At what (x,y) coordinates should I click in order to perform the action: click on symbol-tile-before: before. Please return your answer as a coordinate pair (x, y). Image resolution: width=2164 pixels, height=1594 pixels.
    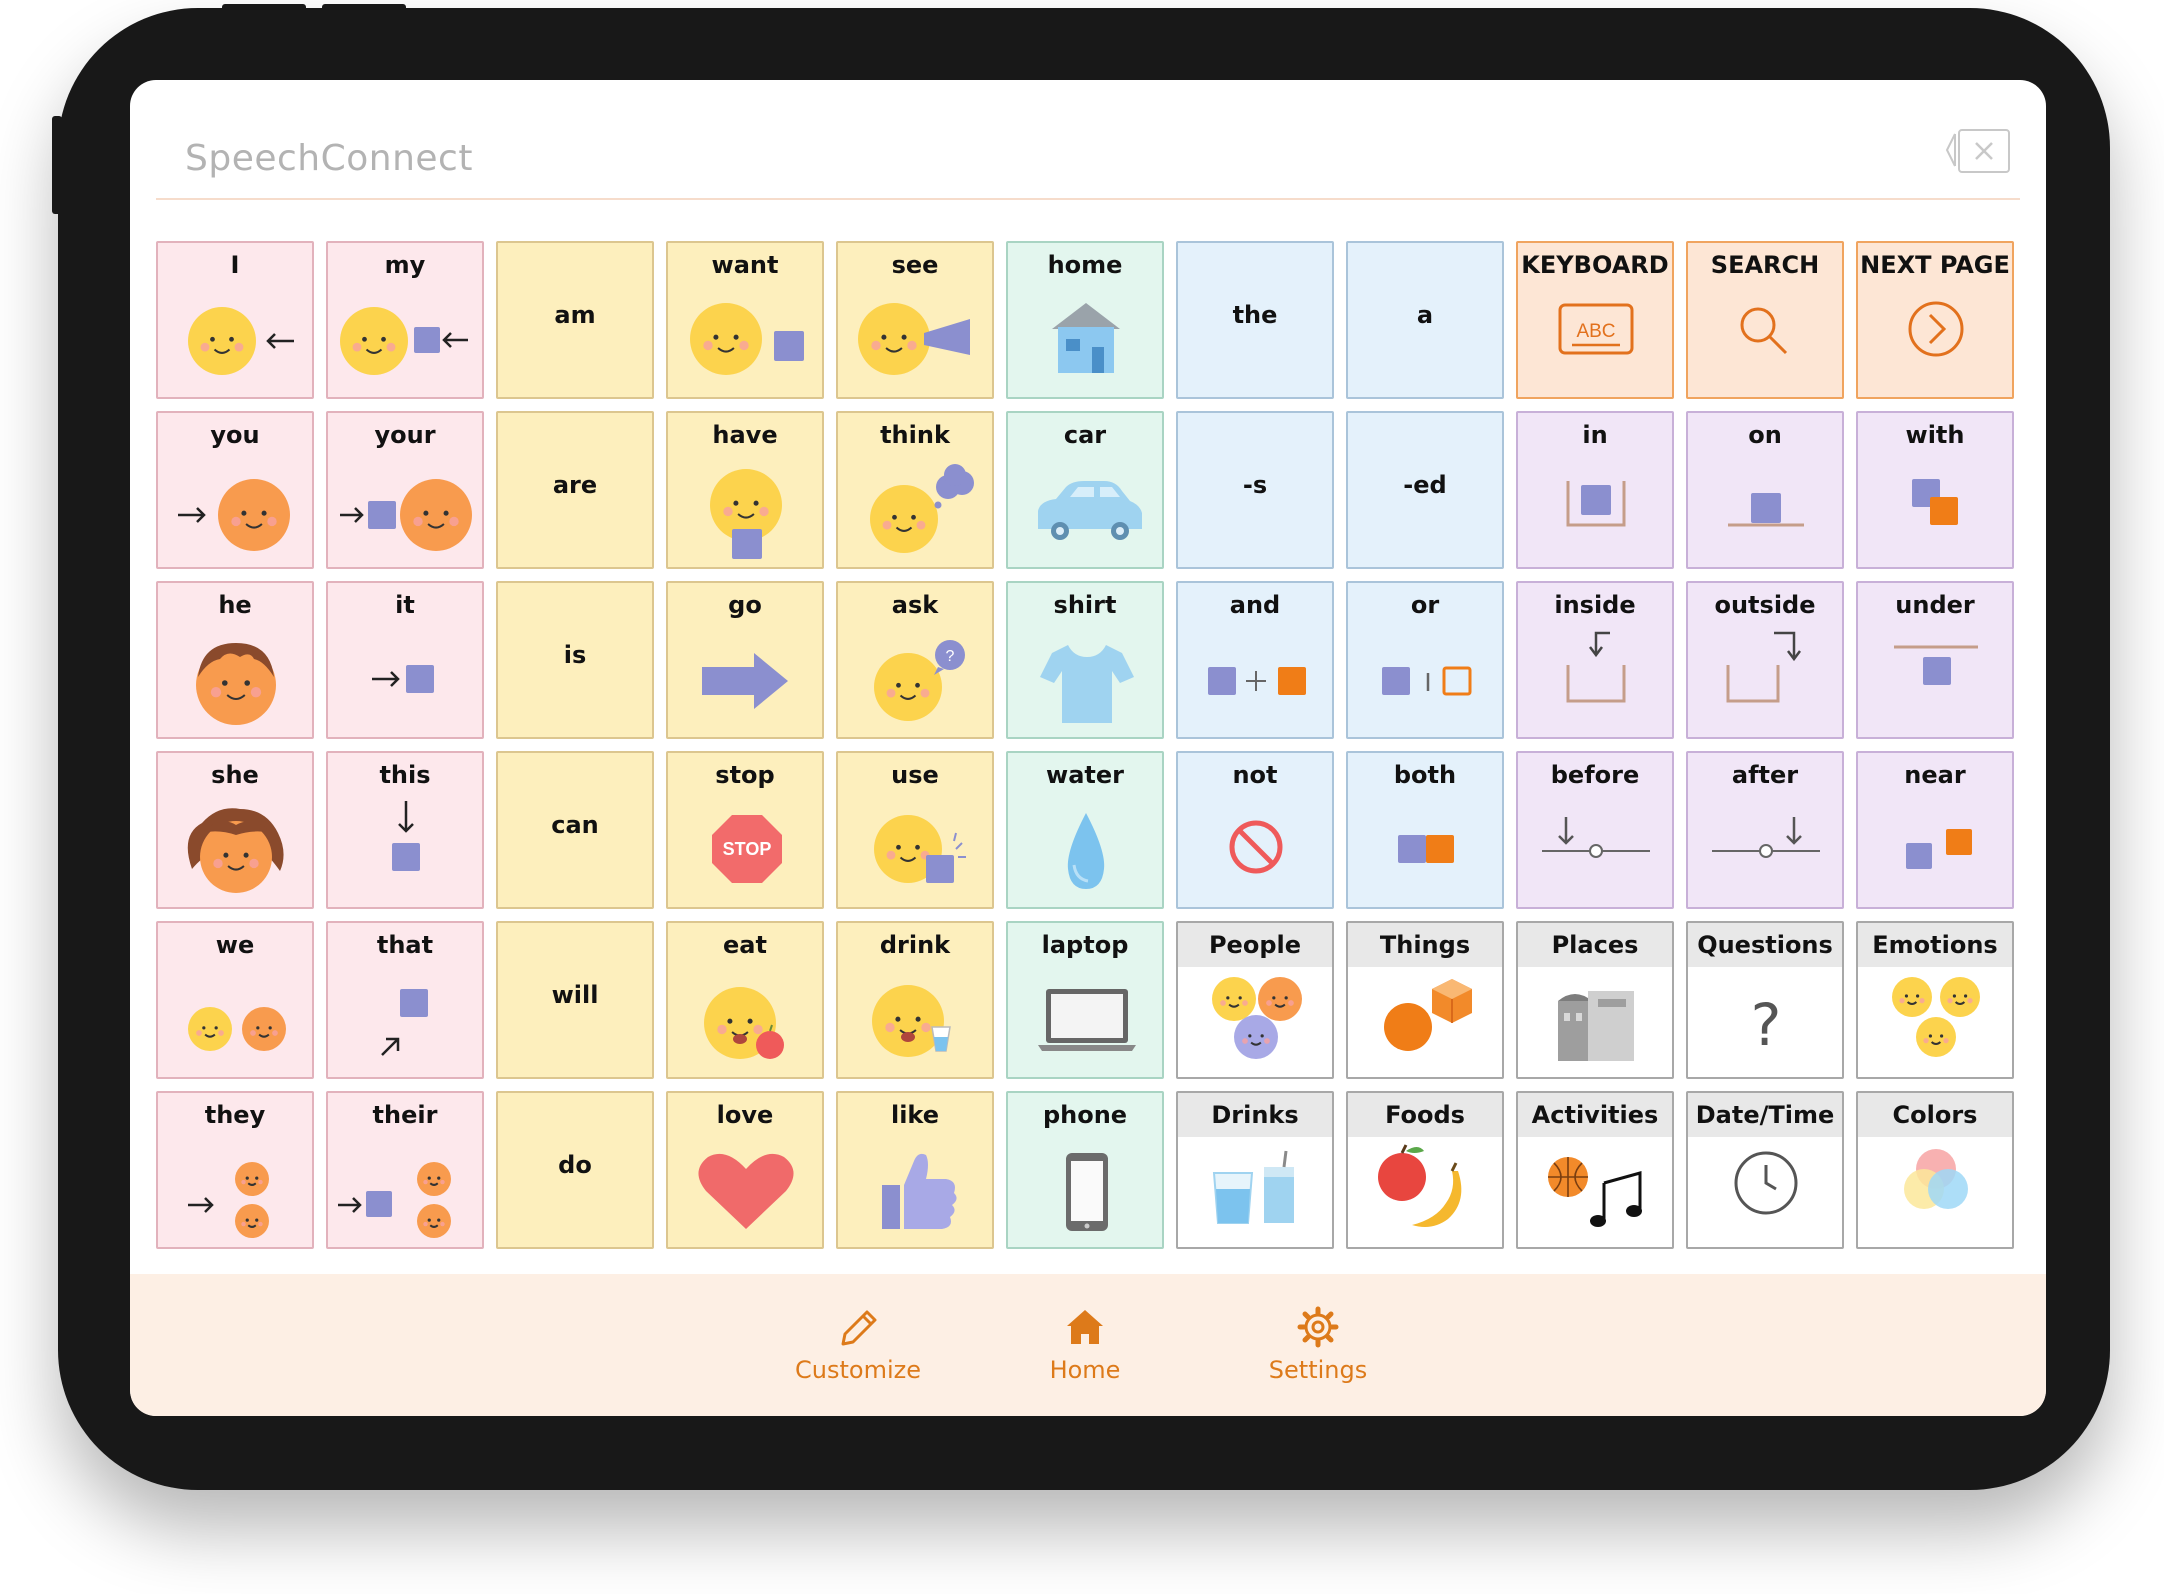
    Looking at the image, I should click on (1595, 830).